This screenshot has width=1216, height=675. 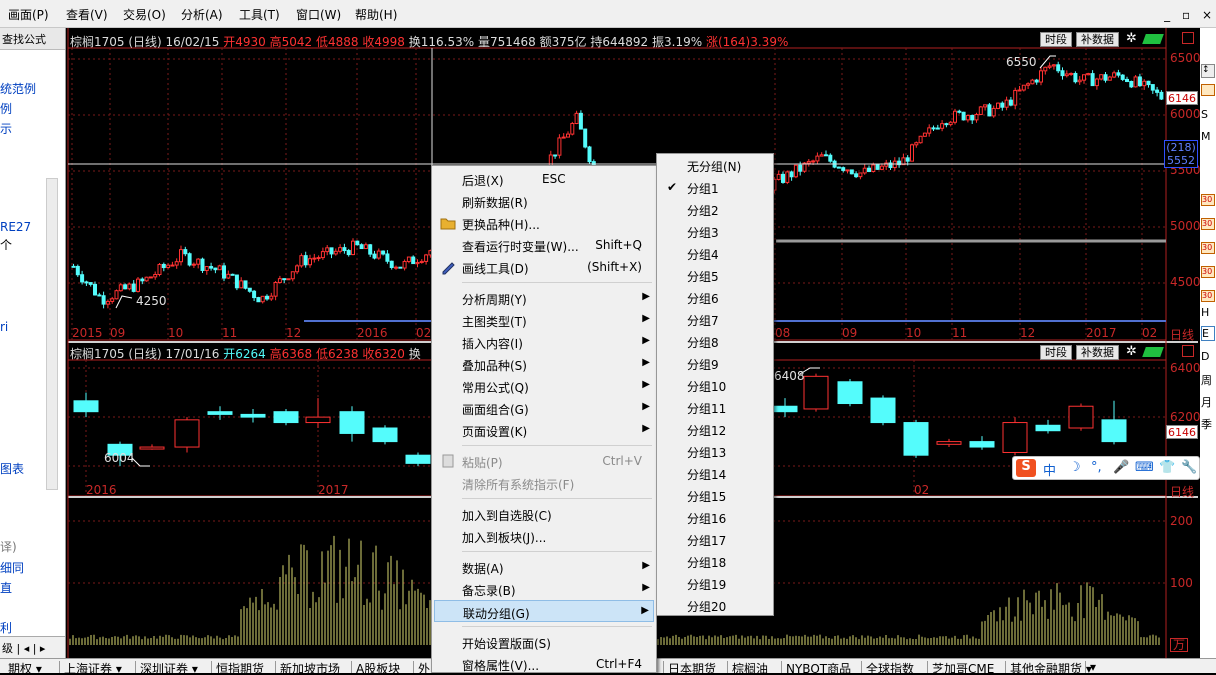 I want to click on market-tab: 新加坡市场, so click(x=310, y=666).